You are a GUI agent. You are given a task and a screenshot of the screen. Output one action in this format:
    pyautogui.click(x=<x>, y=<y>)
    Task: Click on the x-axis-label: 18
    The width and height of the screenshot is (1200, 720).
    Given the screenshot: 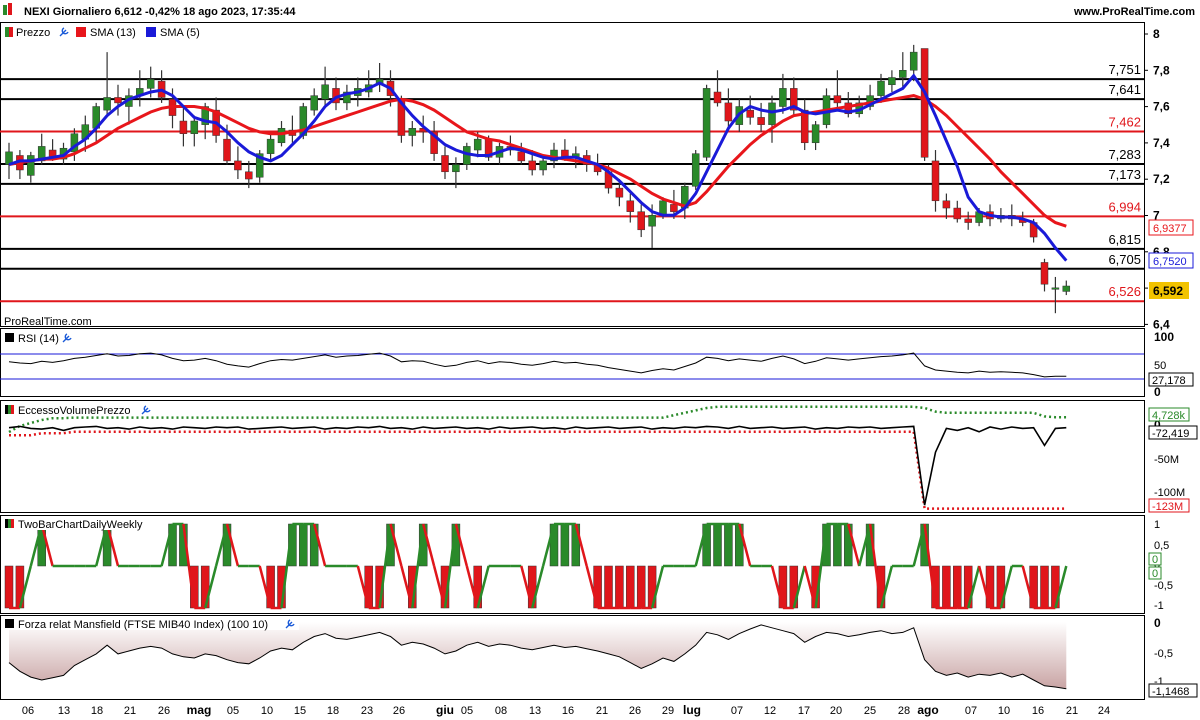 What is the action you would take?
    pyautogui.click(x=97, y=711)
    